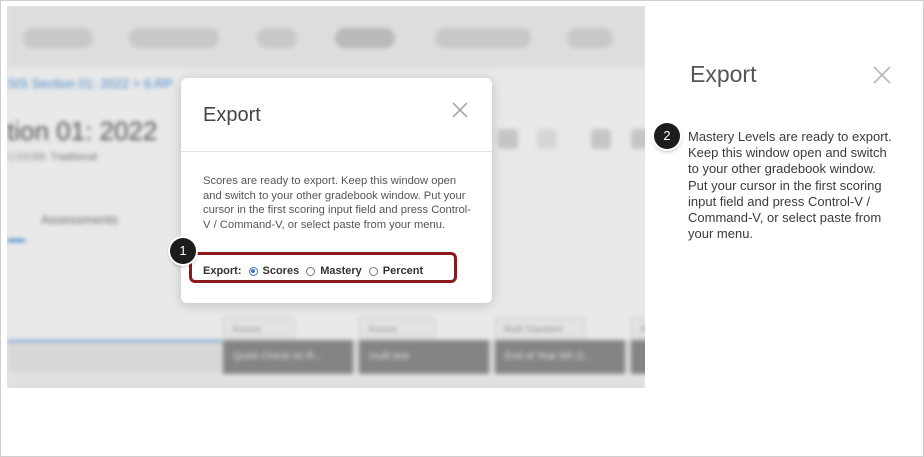 This screenshot has width=924, height=457. Describe the element at coordinates (232, 115) in the screenshot. I see `modal-title: Export` at that location.